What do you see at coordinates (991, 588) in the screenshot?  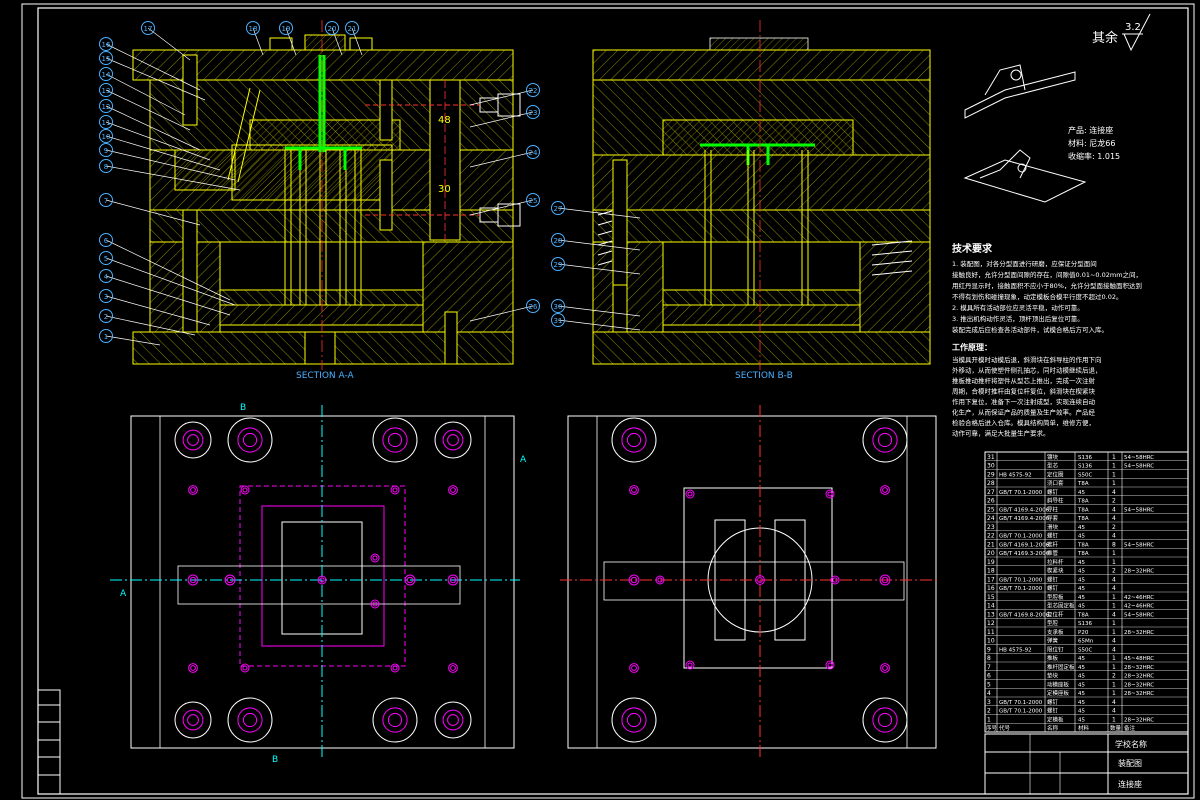 I see `bom-row-no: 16` at bounding box center [991, 588].